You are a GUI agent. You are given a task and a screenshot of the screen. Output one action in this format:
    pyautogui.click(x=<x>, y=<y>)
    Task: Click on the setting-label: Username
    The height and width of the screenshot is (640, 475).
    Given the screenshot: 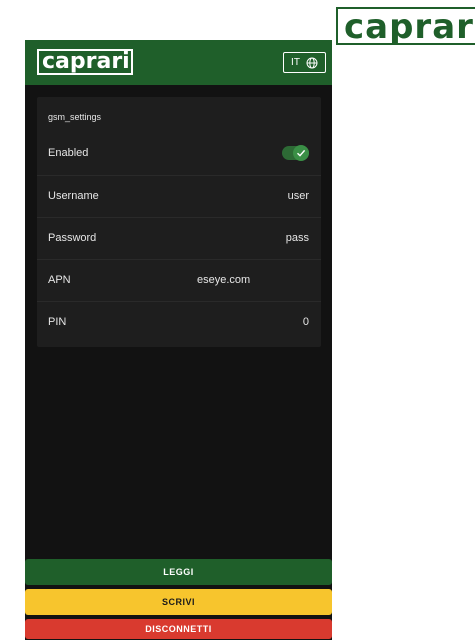 What is the action you would take?
    pyautogui.click(x=73, y=196)
    